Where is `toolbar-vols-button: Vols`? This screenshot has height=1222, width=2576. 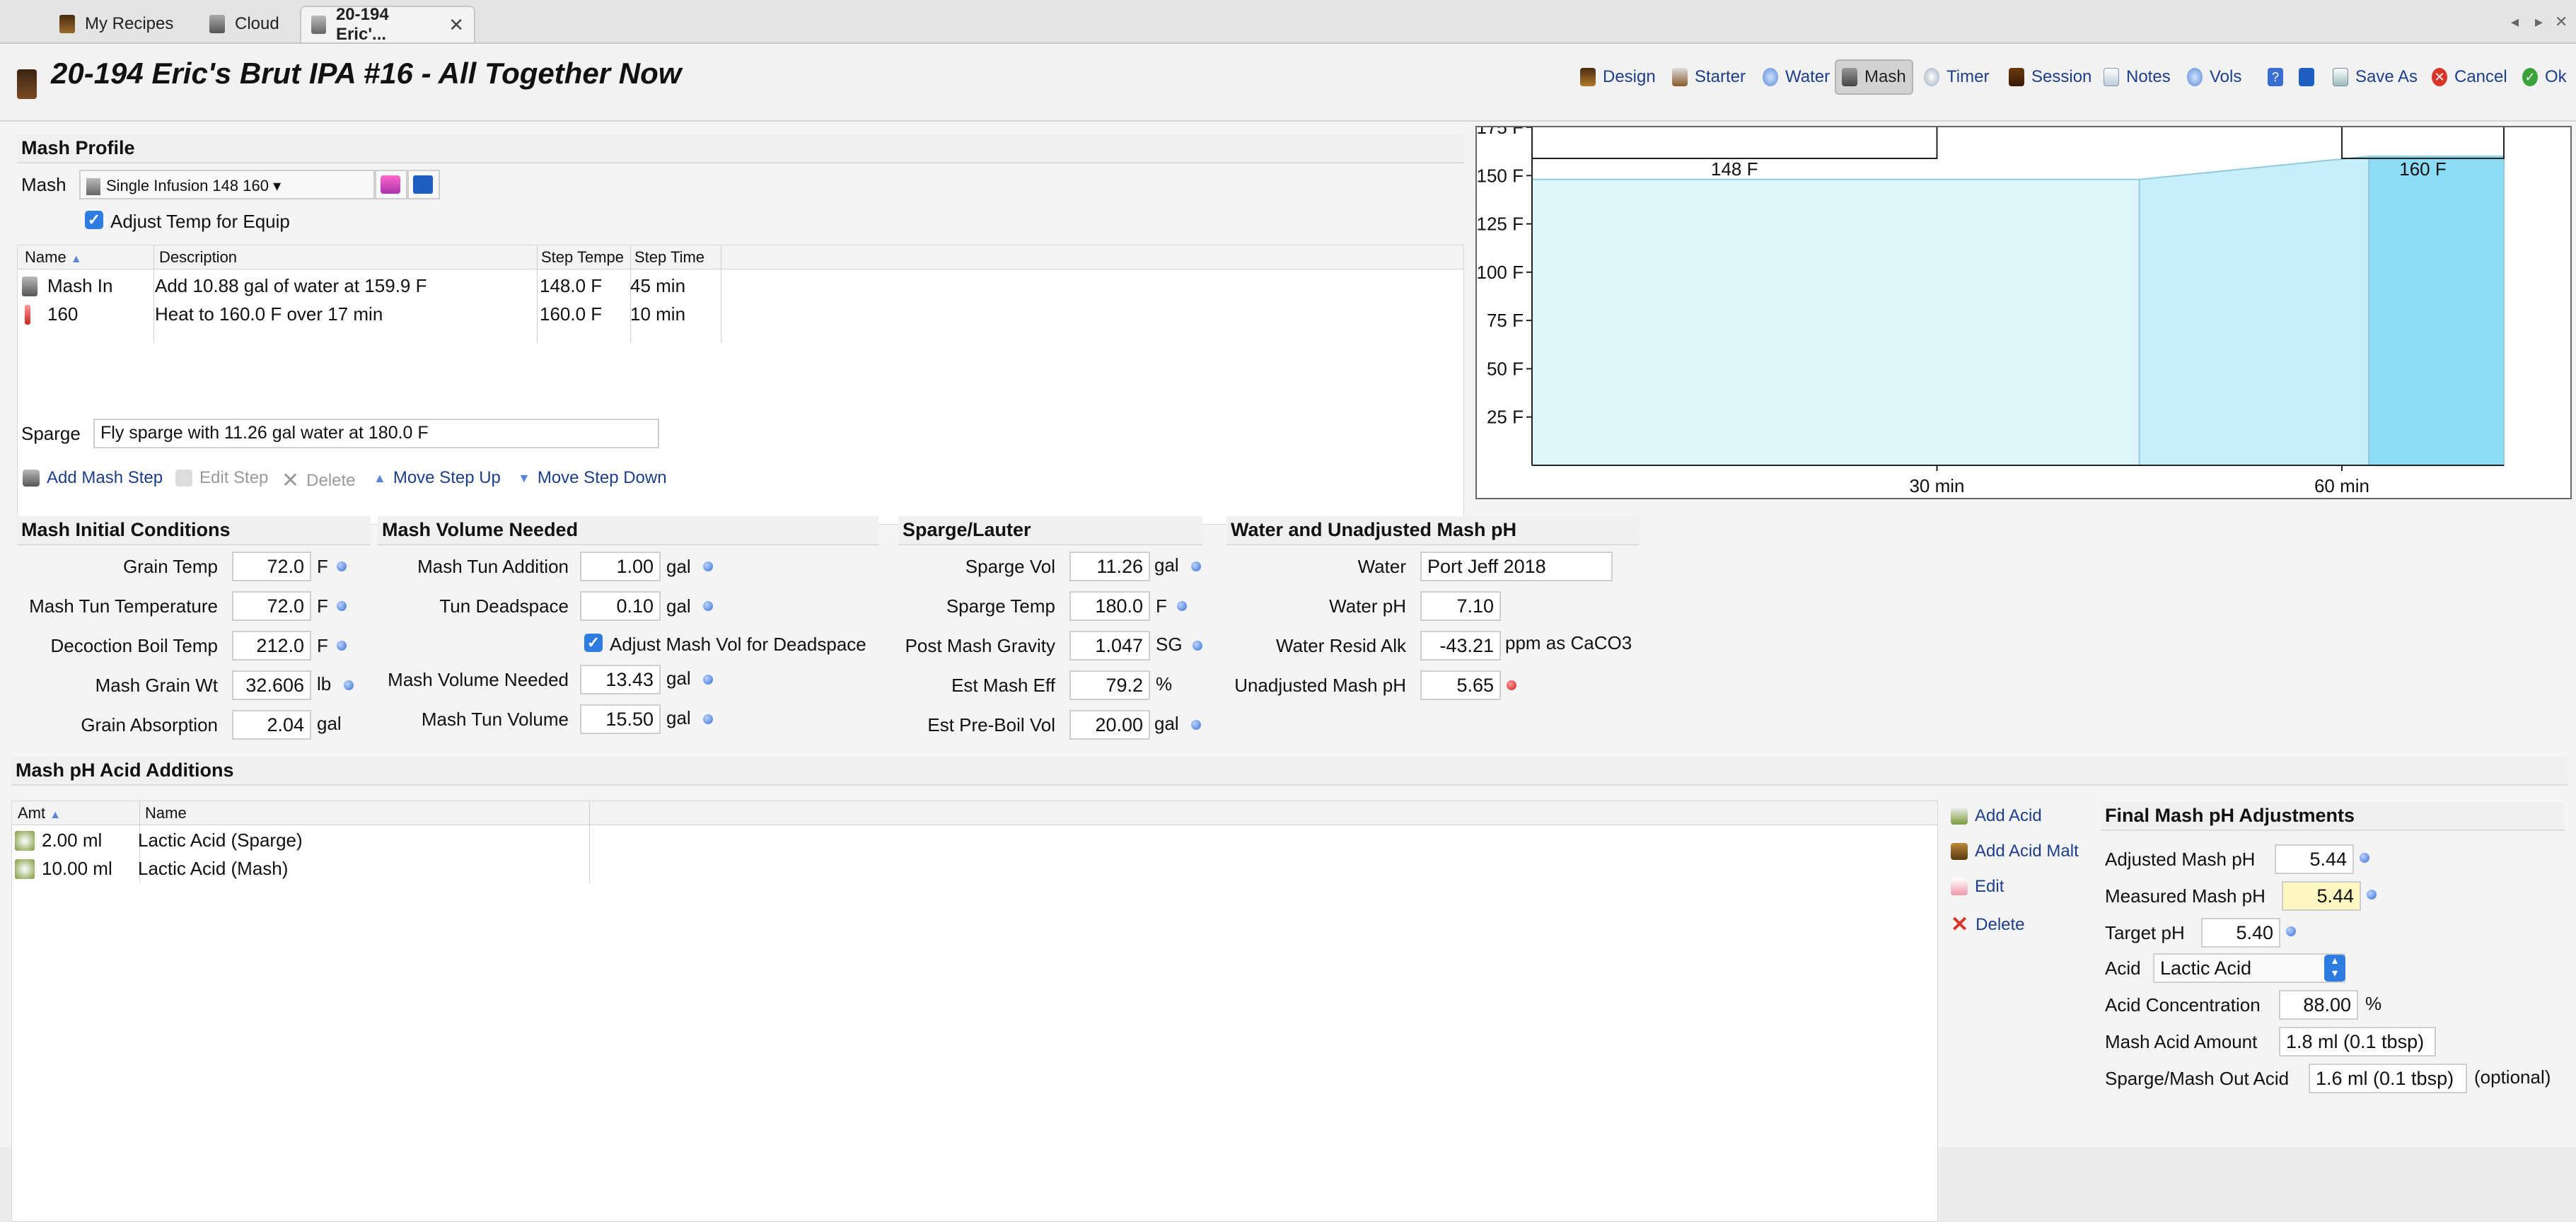
toolbar-vols-button: Vols is located at coordinates (2214, 77).